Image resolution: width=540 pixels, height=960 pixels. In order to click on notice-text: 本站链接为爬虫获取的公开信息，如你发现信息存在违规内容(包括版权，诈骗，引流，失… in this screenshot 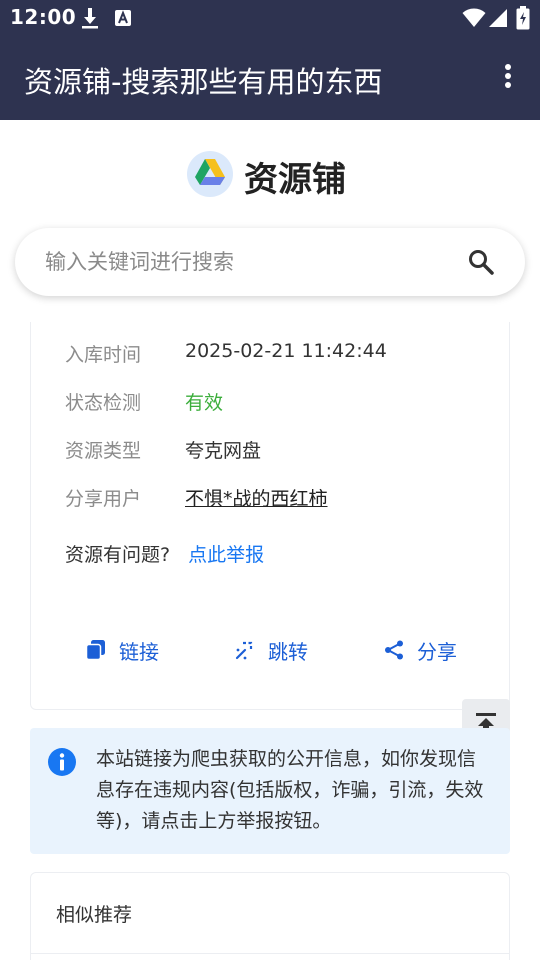, I will do `click(290, 790)`.